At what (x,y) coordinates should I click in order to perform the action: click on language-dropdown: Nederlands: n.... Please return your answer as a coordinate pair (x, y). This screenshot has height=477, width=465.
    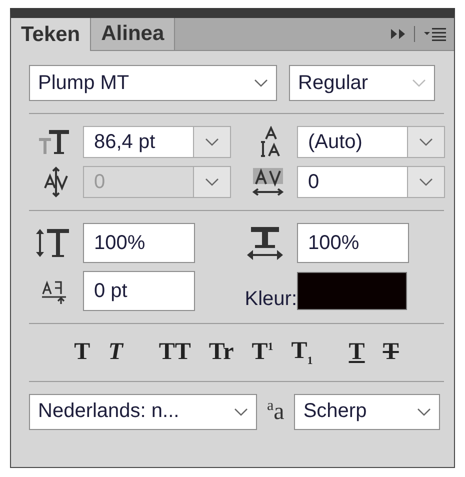
    Looking at the image, I should click on (143, 412).